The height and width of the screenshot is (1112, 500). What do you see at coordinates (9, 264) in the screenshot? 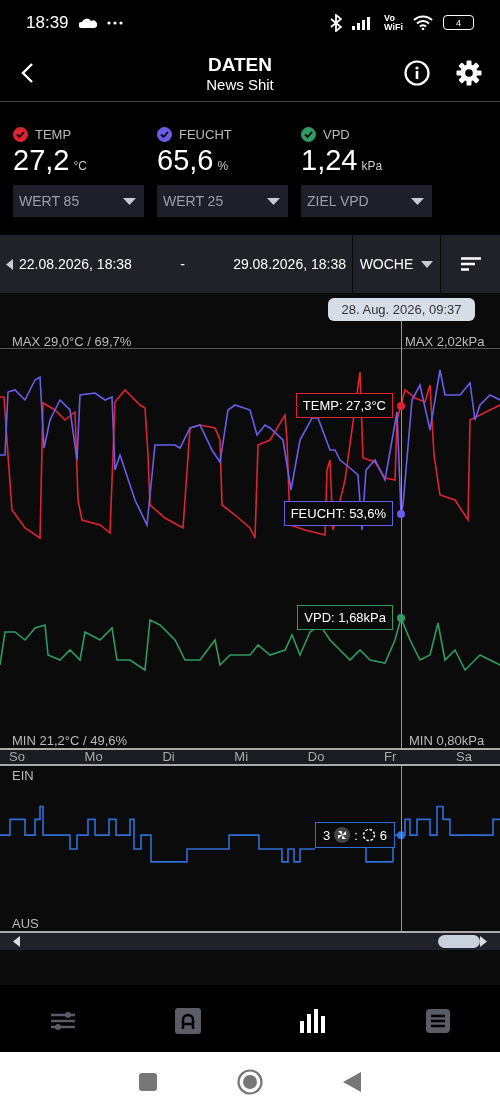
I see `previous-icon` at bounding box center [9, 264].